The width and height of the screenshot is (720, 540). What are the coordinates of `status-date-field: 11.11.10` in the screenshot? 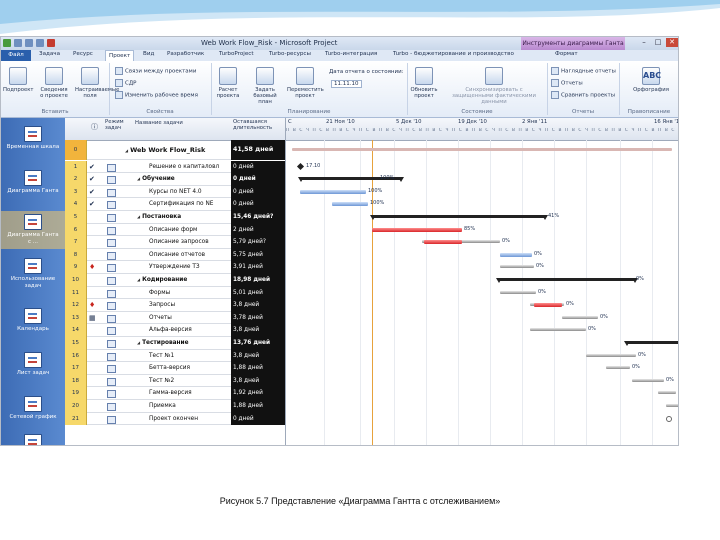 It's located at (346, 84).